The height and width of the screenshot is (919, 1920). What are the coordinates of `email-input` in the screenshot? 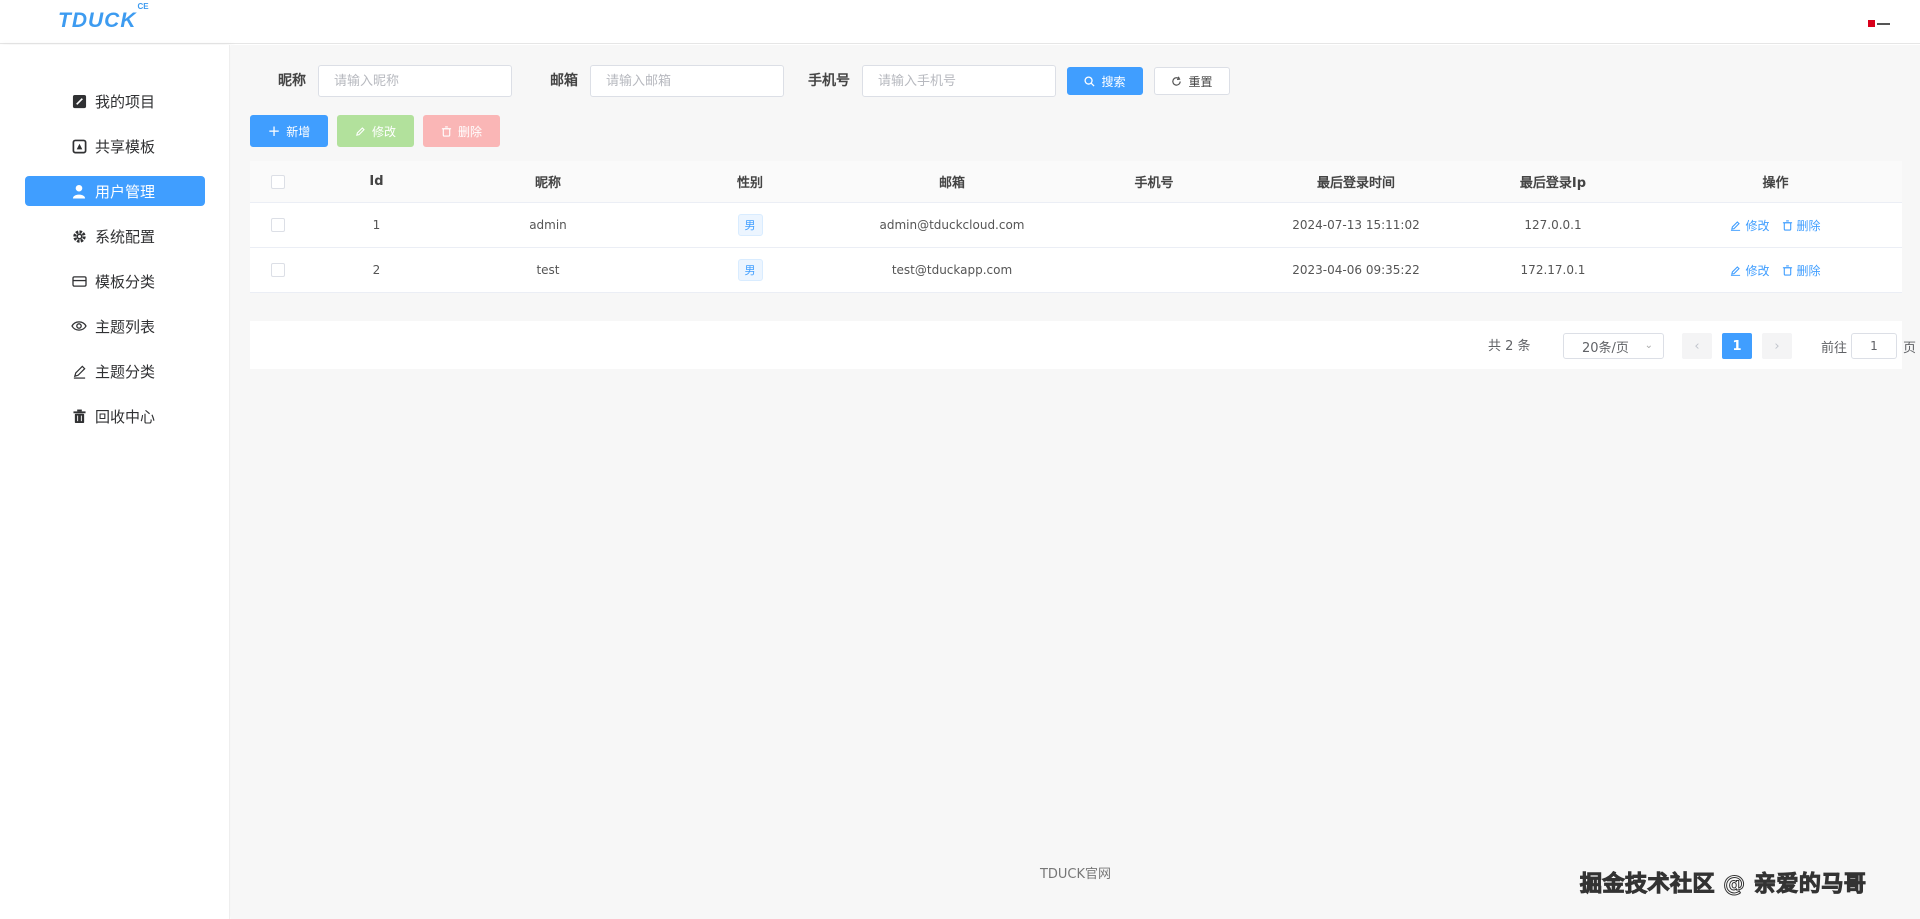 It's located at (687, 81).